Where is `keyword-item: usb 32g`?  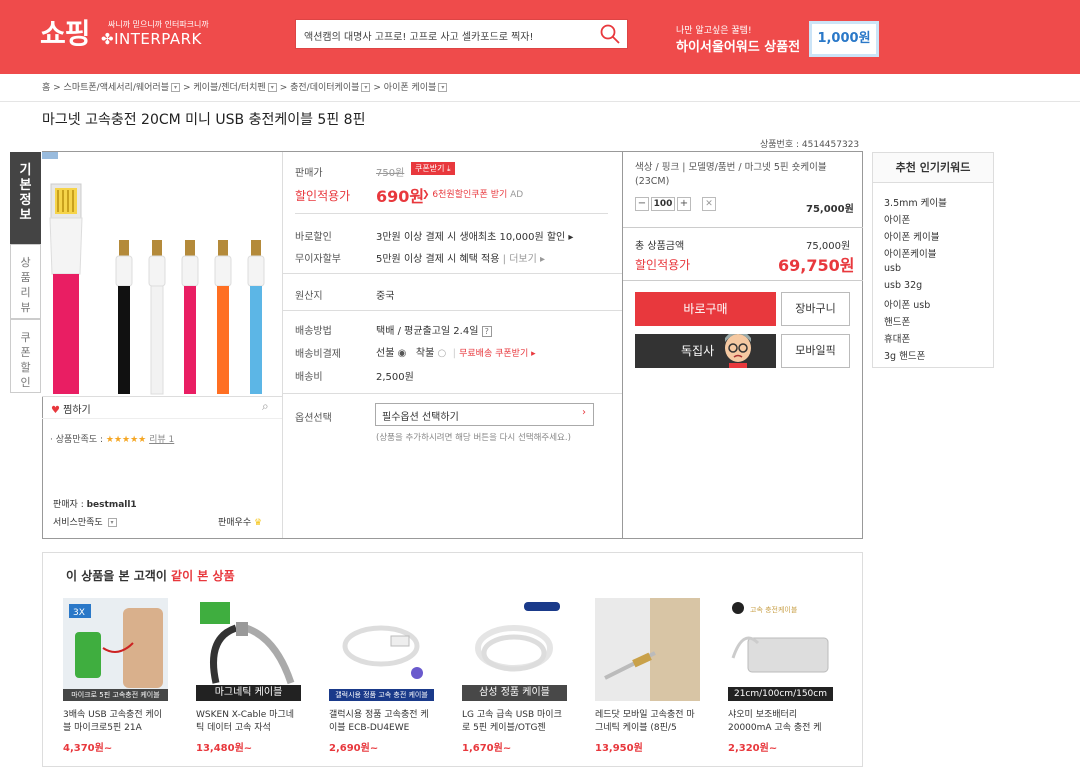
keyword-item: usb 32g is located at coordinates (903, 285).